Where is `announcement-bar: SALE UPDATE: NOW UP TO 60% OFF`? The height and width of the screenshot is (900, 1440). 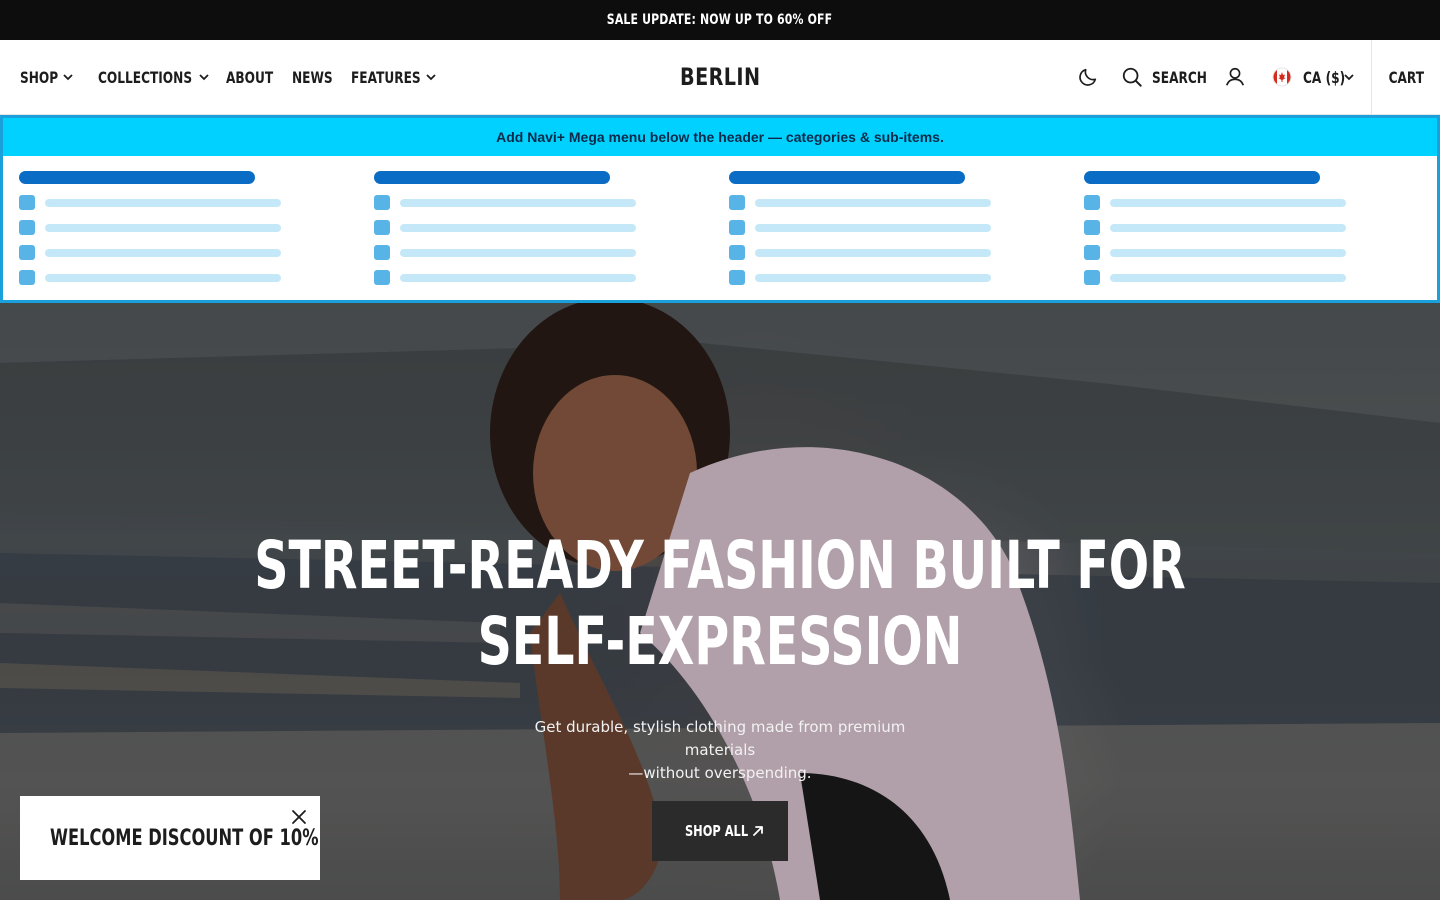
announcement-bar: SALE UPDATE: NOW UP TO 60% OFF is located at coordinates (720, 20).